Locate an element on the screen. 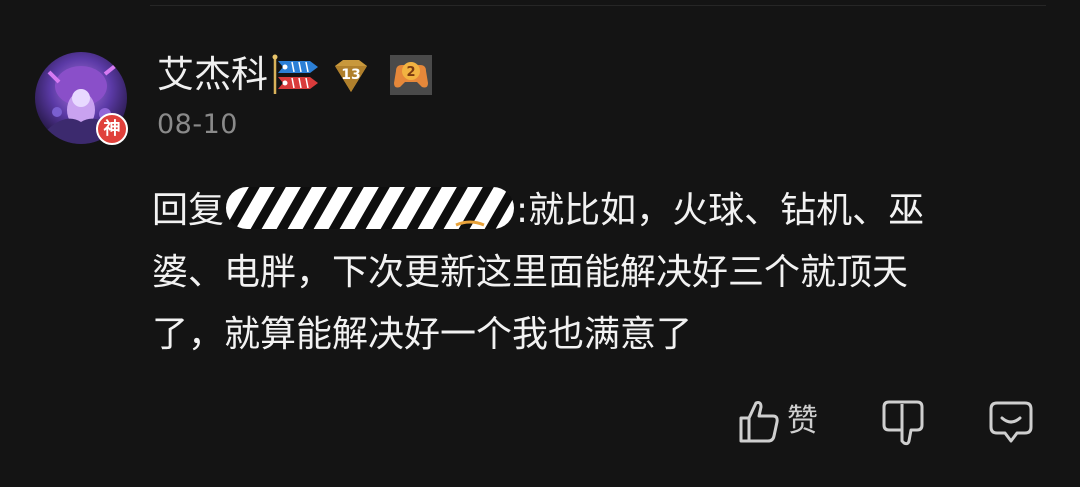 Image resolution: width=1080 pixels, height=487 pixels. content-line-2: 婆、电胖，下次更新这里面能解决好三个就顶天 is located at coordinates (530, 272).